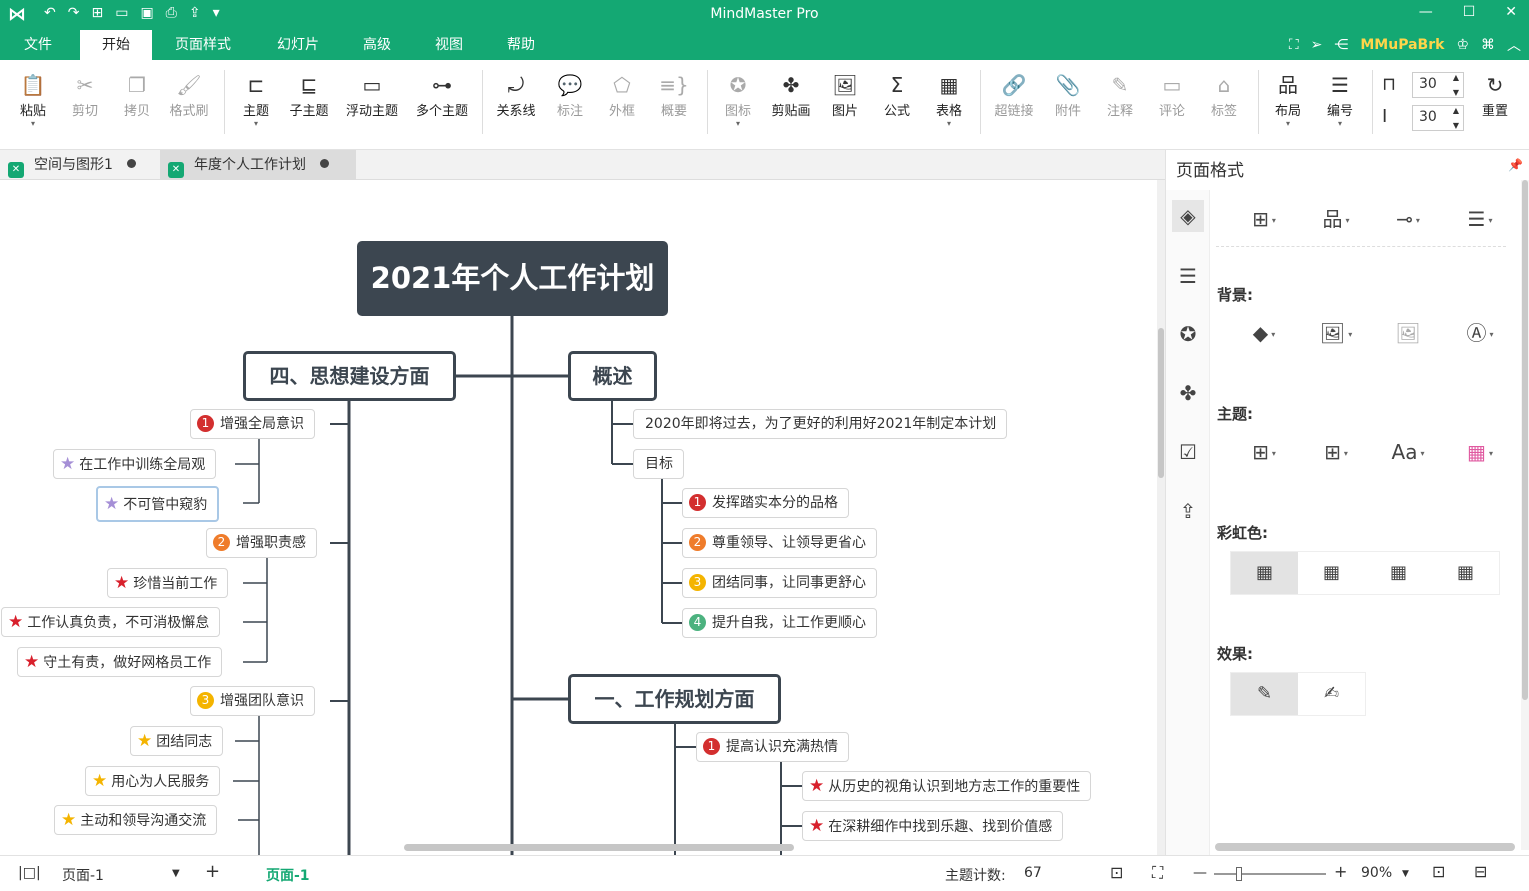  I want to click on page-tab: 页面-1, so click(288, 875).